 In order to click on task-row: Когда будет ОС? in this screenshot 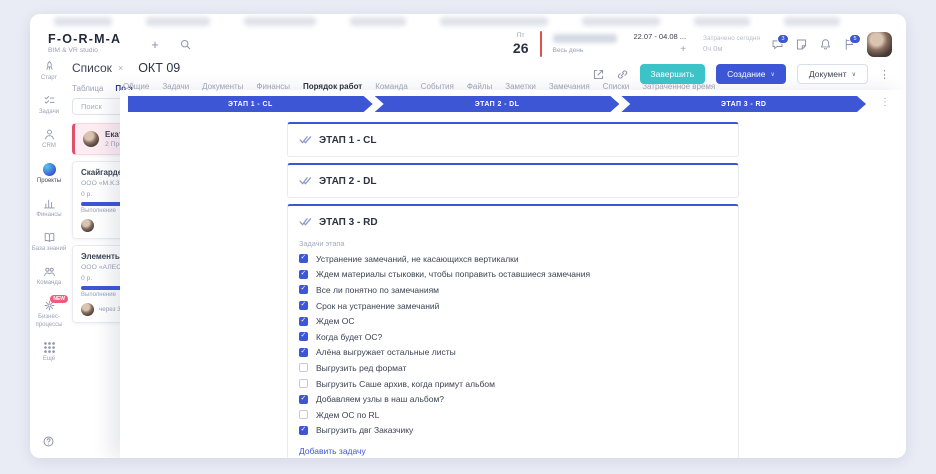, I will do `click(513, 337)`.